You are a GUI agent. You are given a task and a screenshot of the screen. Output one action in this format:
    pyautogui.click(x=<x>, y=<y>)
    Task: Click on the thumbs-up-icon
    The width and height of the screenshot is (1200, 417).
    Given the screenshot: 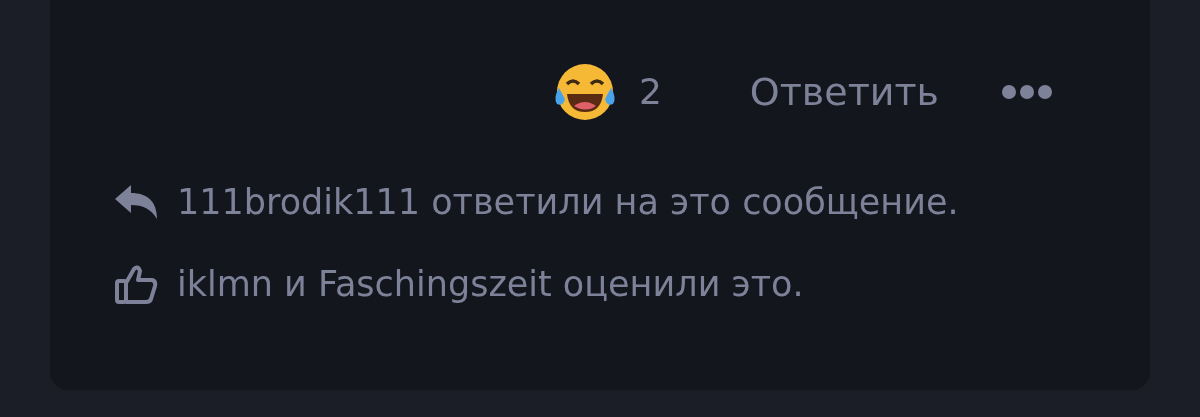 What is the action you would take?
    pyautogui.click(x=136, y=284)
    